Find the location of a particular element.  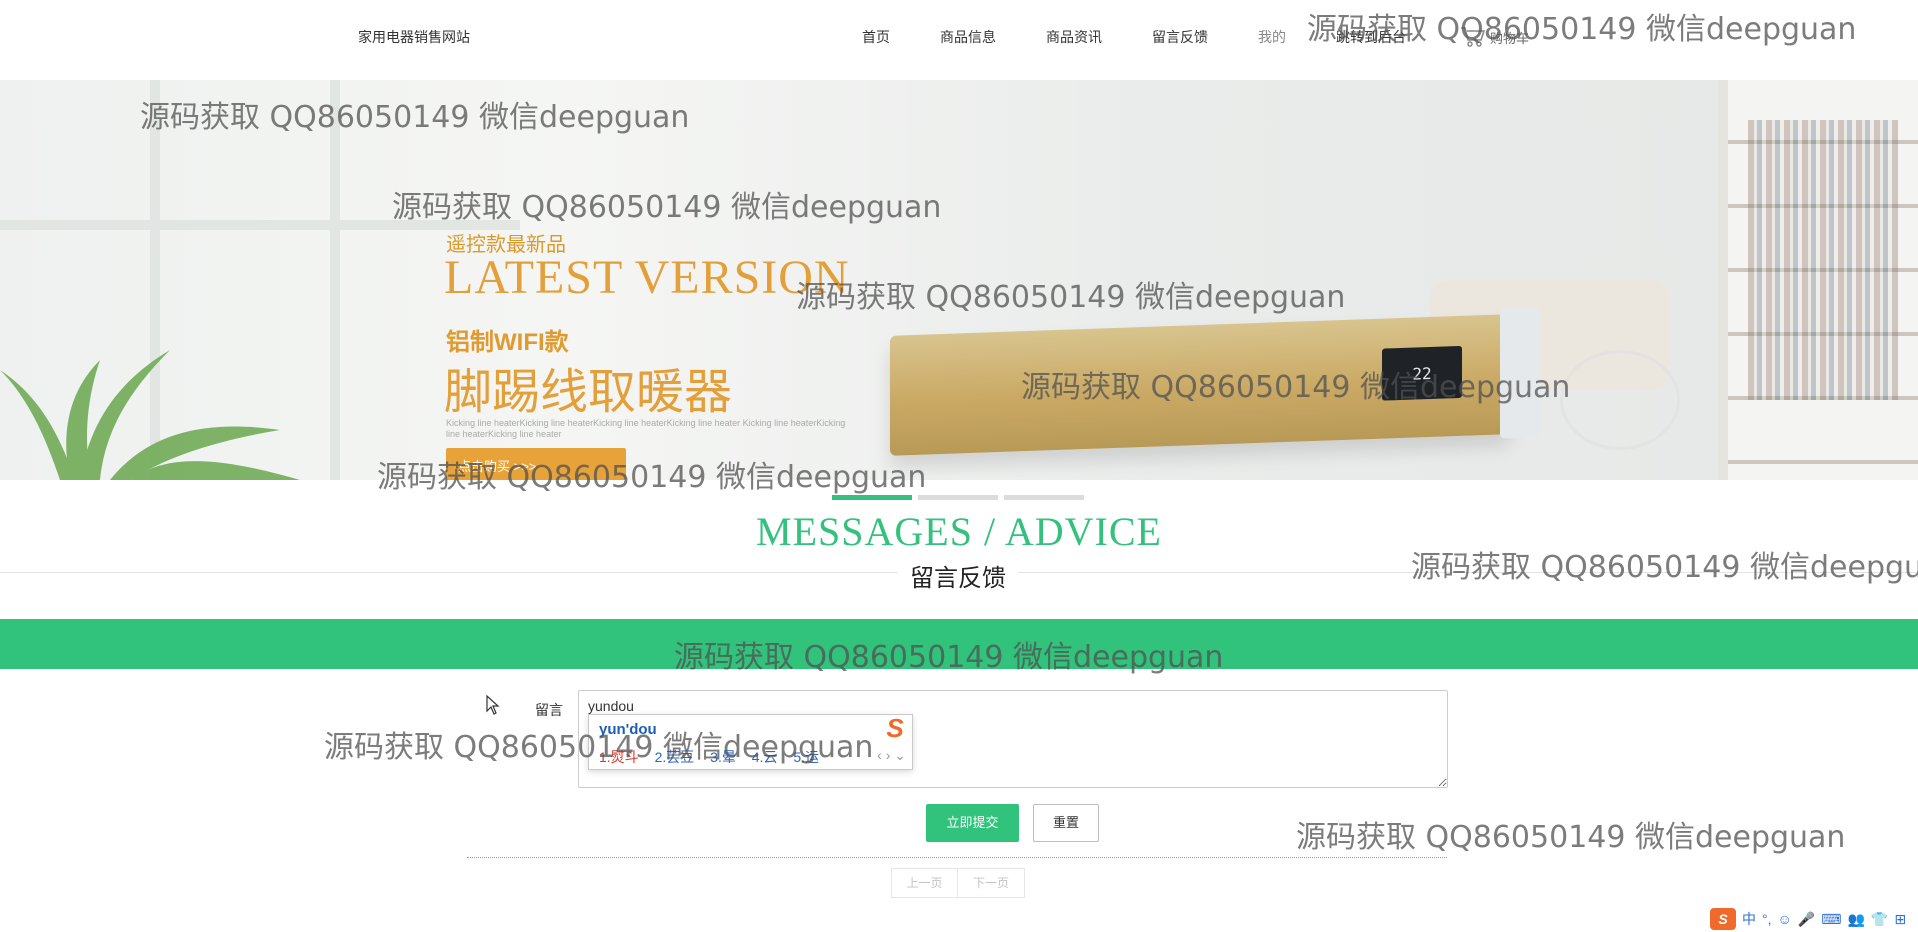

ime-candidate-1: 1.熨斗 is located at coordinates (619, 757).